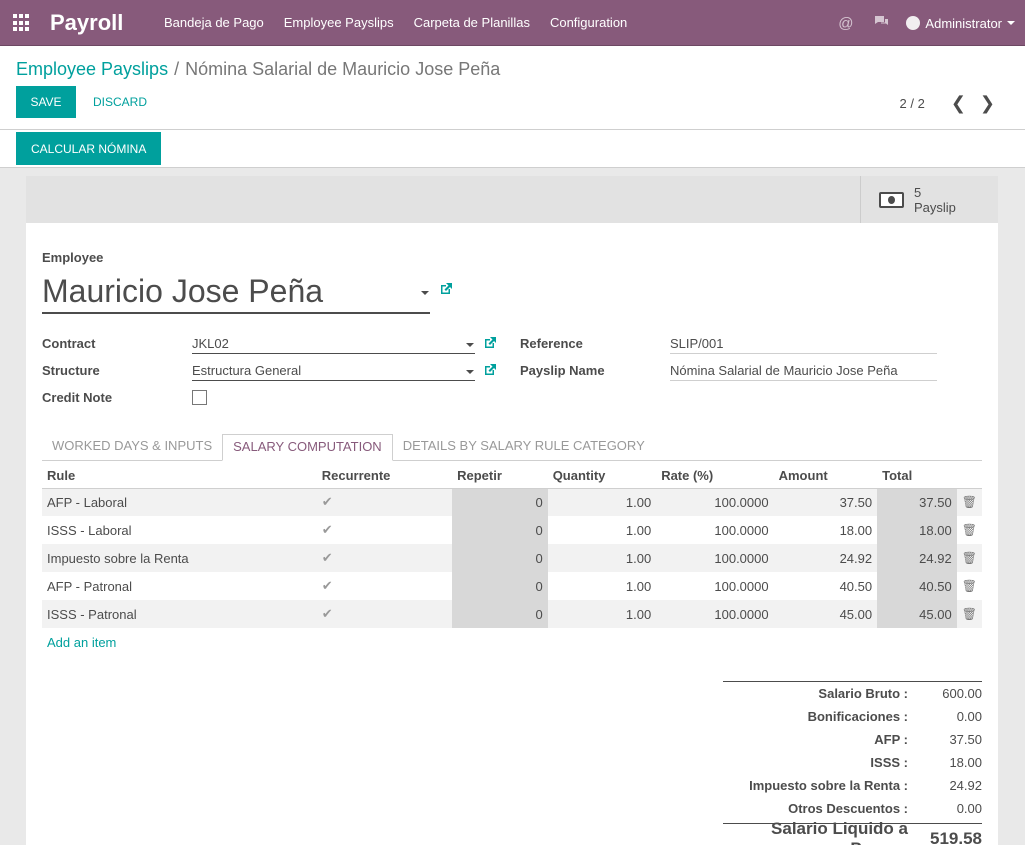 The width and height of the screenshot is (1025, 845). What do you see at coordinates (214, 23) in the screenshot?
I see `menu-bandeja-de-pago: Bandeja de Pago` at bounding box center [214, 23].